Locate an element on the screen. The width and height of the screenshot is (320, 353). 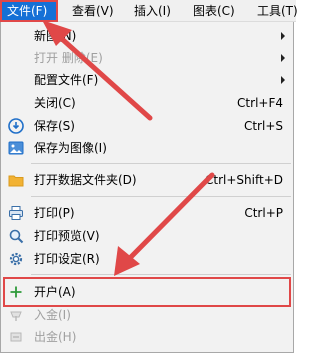
menu-item-label: 保存(S) is located at coordinates (54, 126).